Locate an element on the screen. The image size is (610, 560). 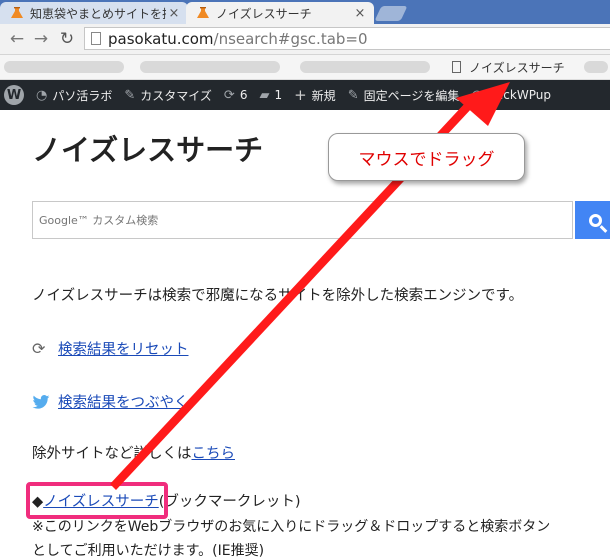
search-button is located at coordinates (592, 220).